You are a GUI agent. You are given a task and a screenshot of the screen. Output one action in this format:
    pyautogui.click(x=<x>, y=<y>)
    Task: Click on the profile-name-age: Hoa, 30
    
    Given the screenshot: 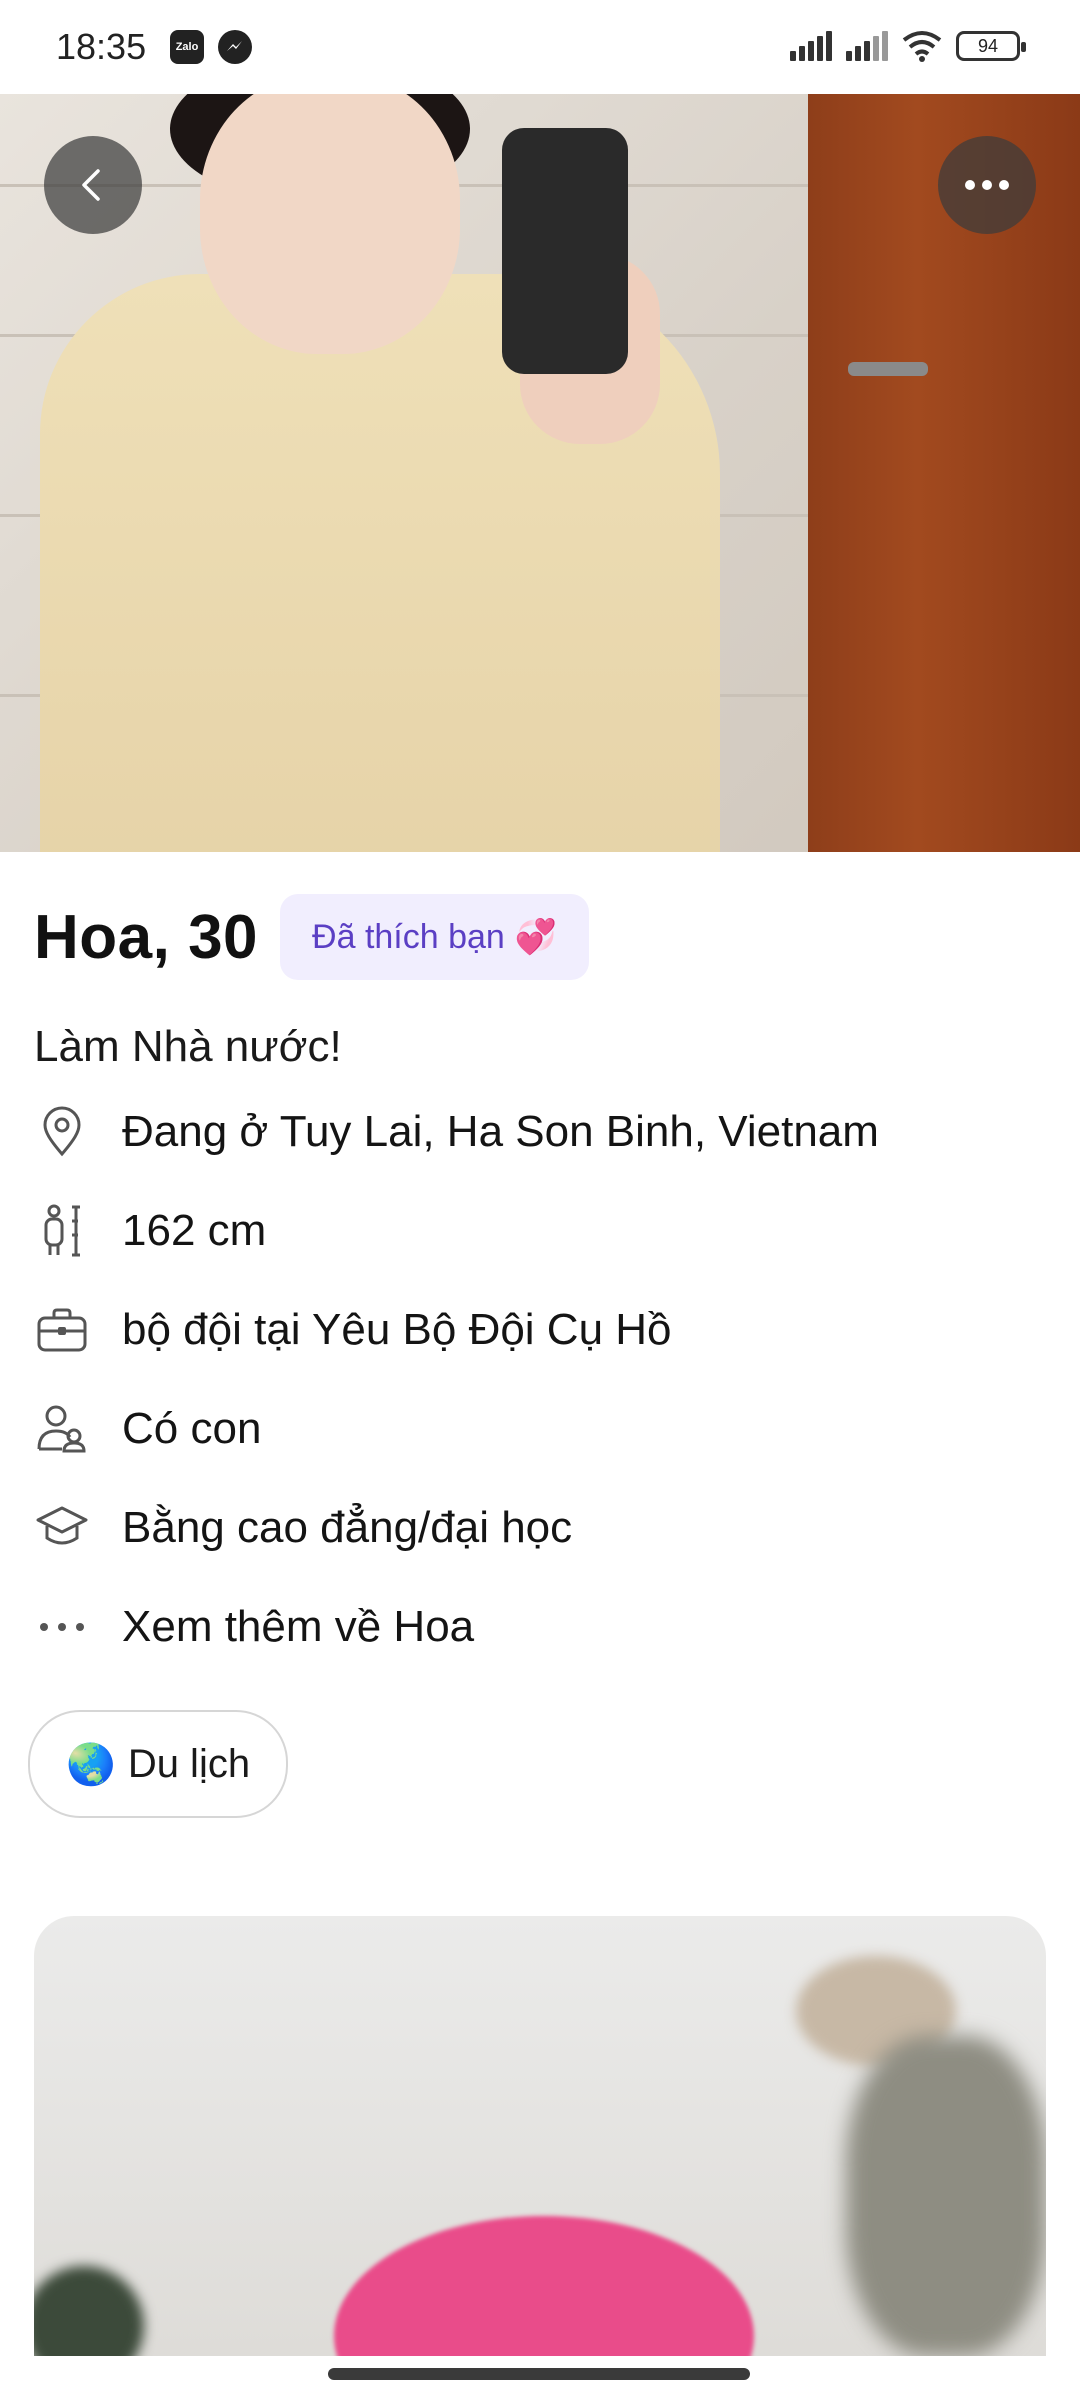 What is the action you would take?
    pyautogui.click(x=146, y=937)
    